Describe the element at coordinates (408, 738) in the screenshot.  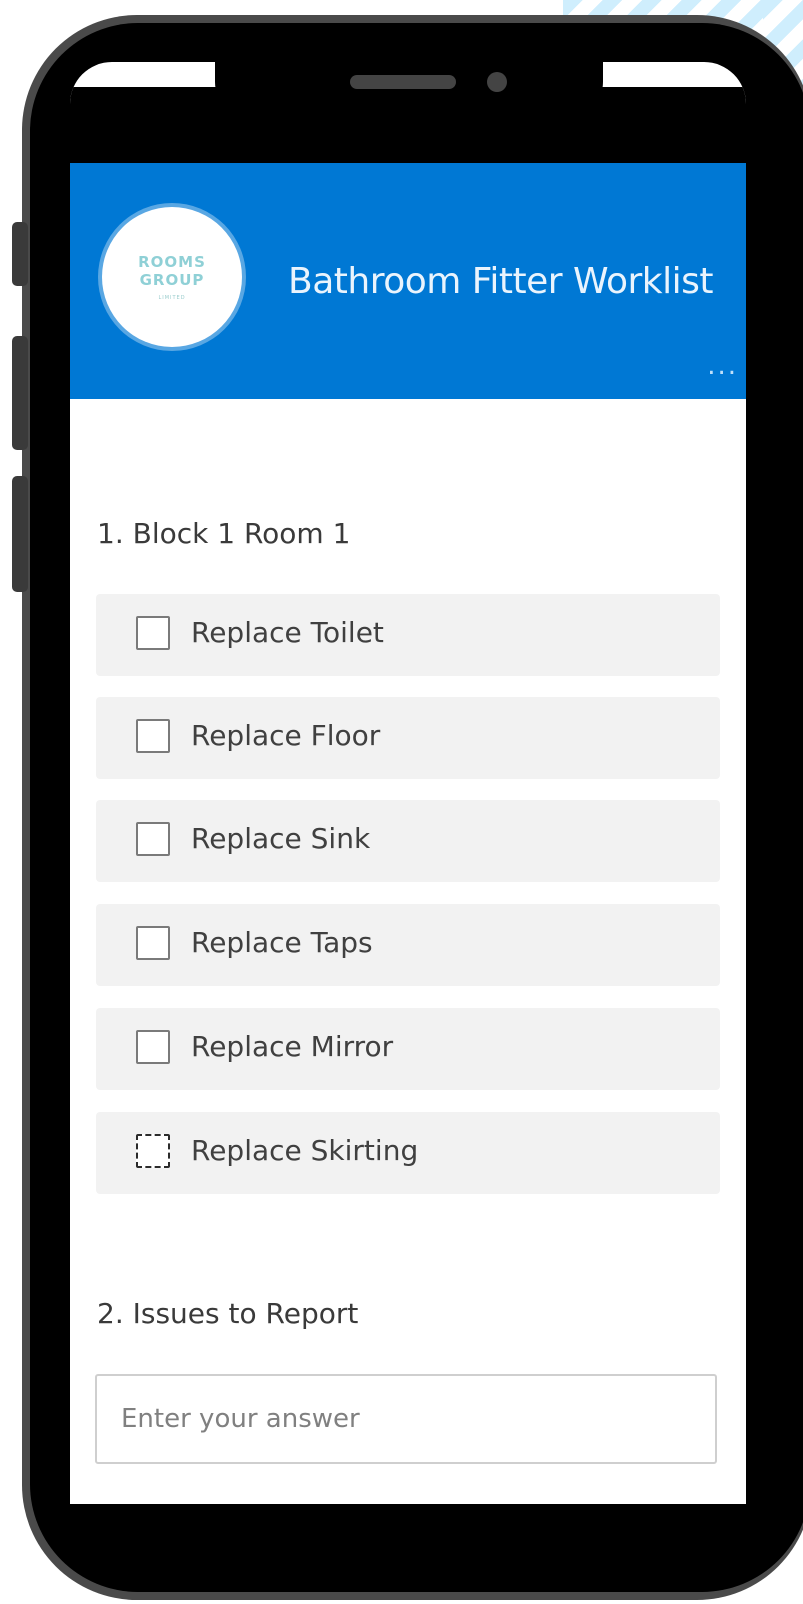
I see `option-replace-floor: Replace Floor` at that location.